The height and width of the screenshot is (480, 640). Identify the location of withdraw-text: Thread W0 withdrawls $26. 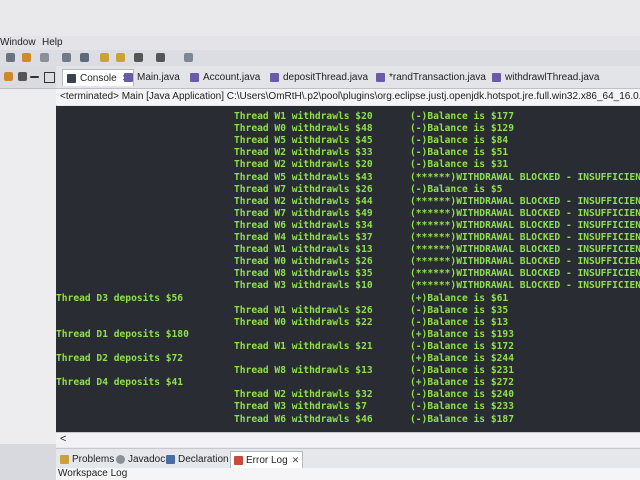
(303, 262).